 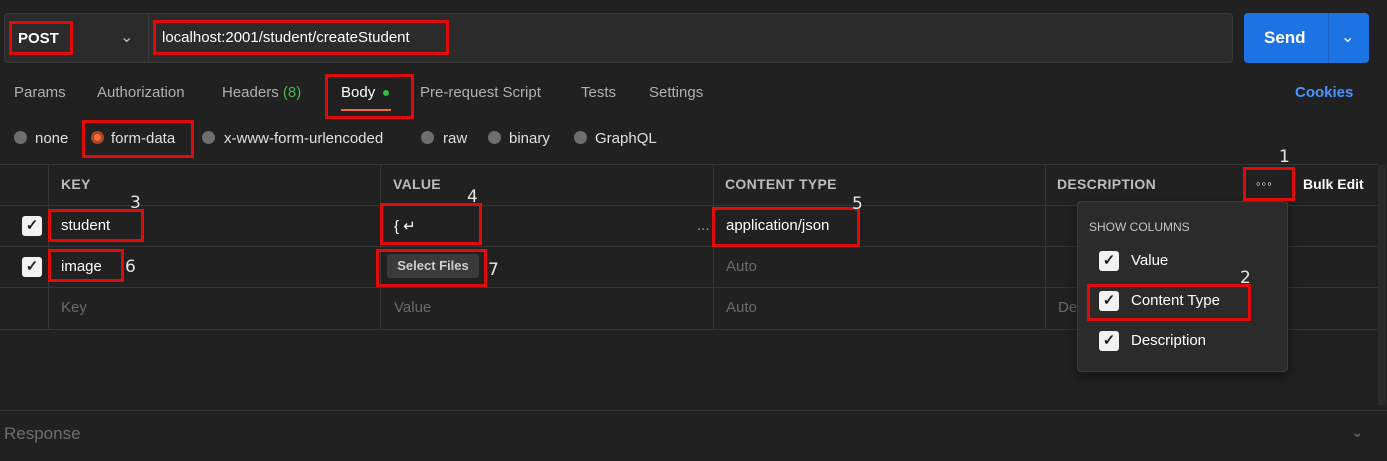 I want to click on radio-binary, so click(x=494, y=137).